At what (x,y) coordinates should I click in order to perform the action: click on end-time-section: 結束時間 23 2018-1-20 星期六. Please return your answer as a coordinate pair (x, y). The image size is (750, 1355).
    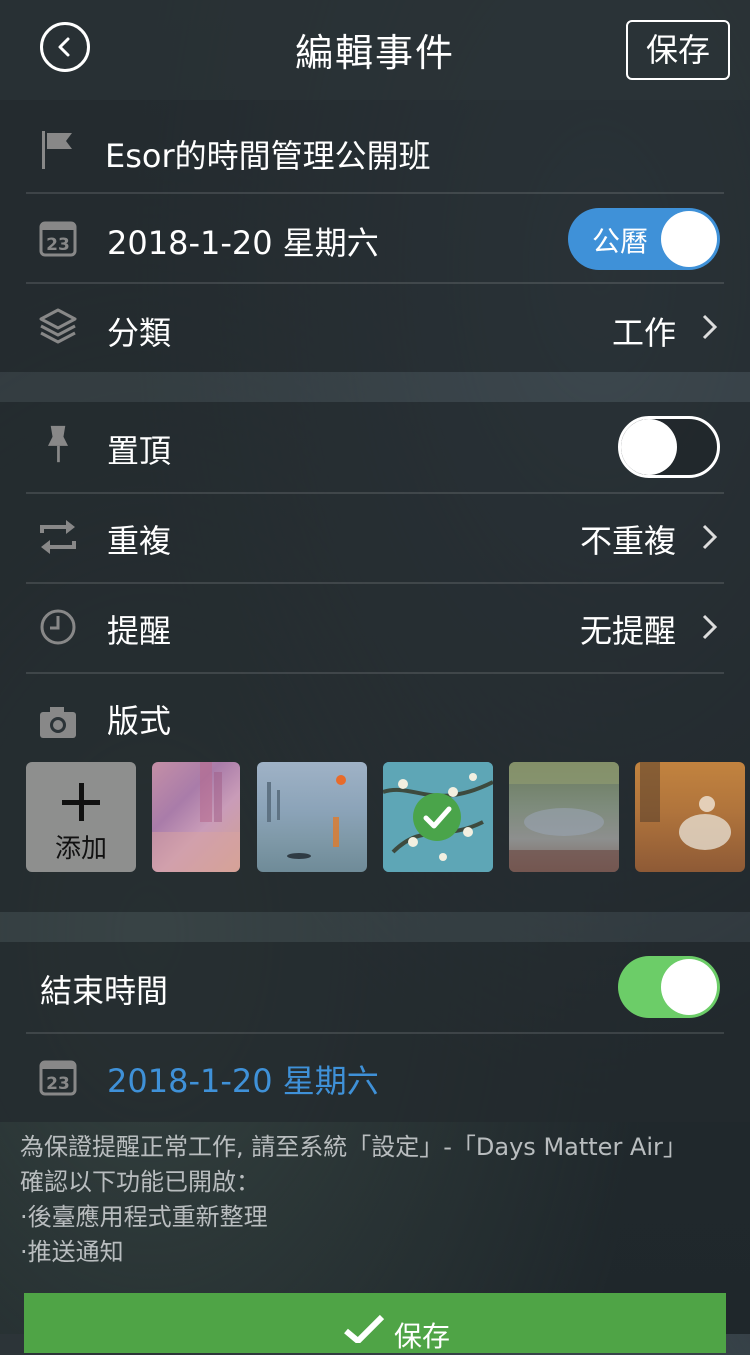
    Looking at the image, I should click on (375, 1032).